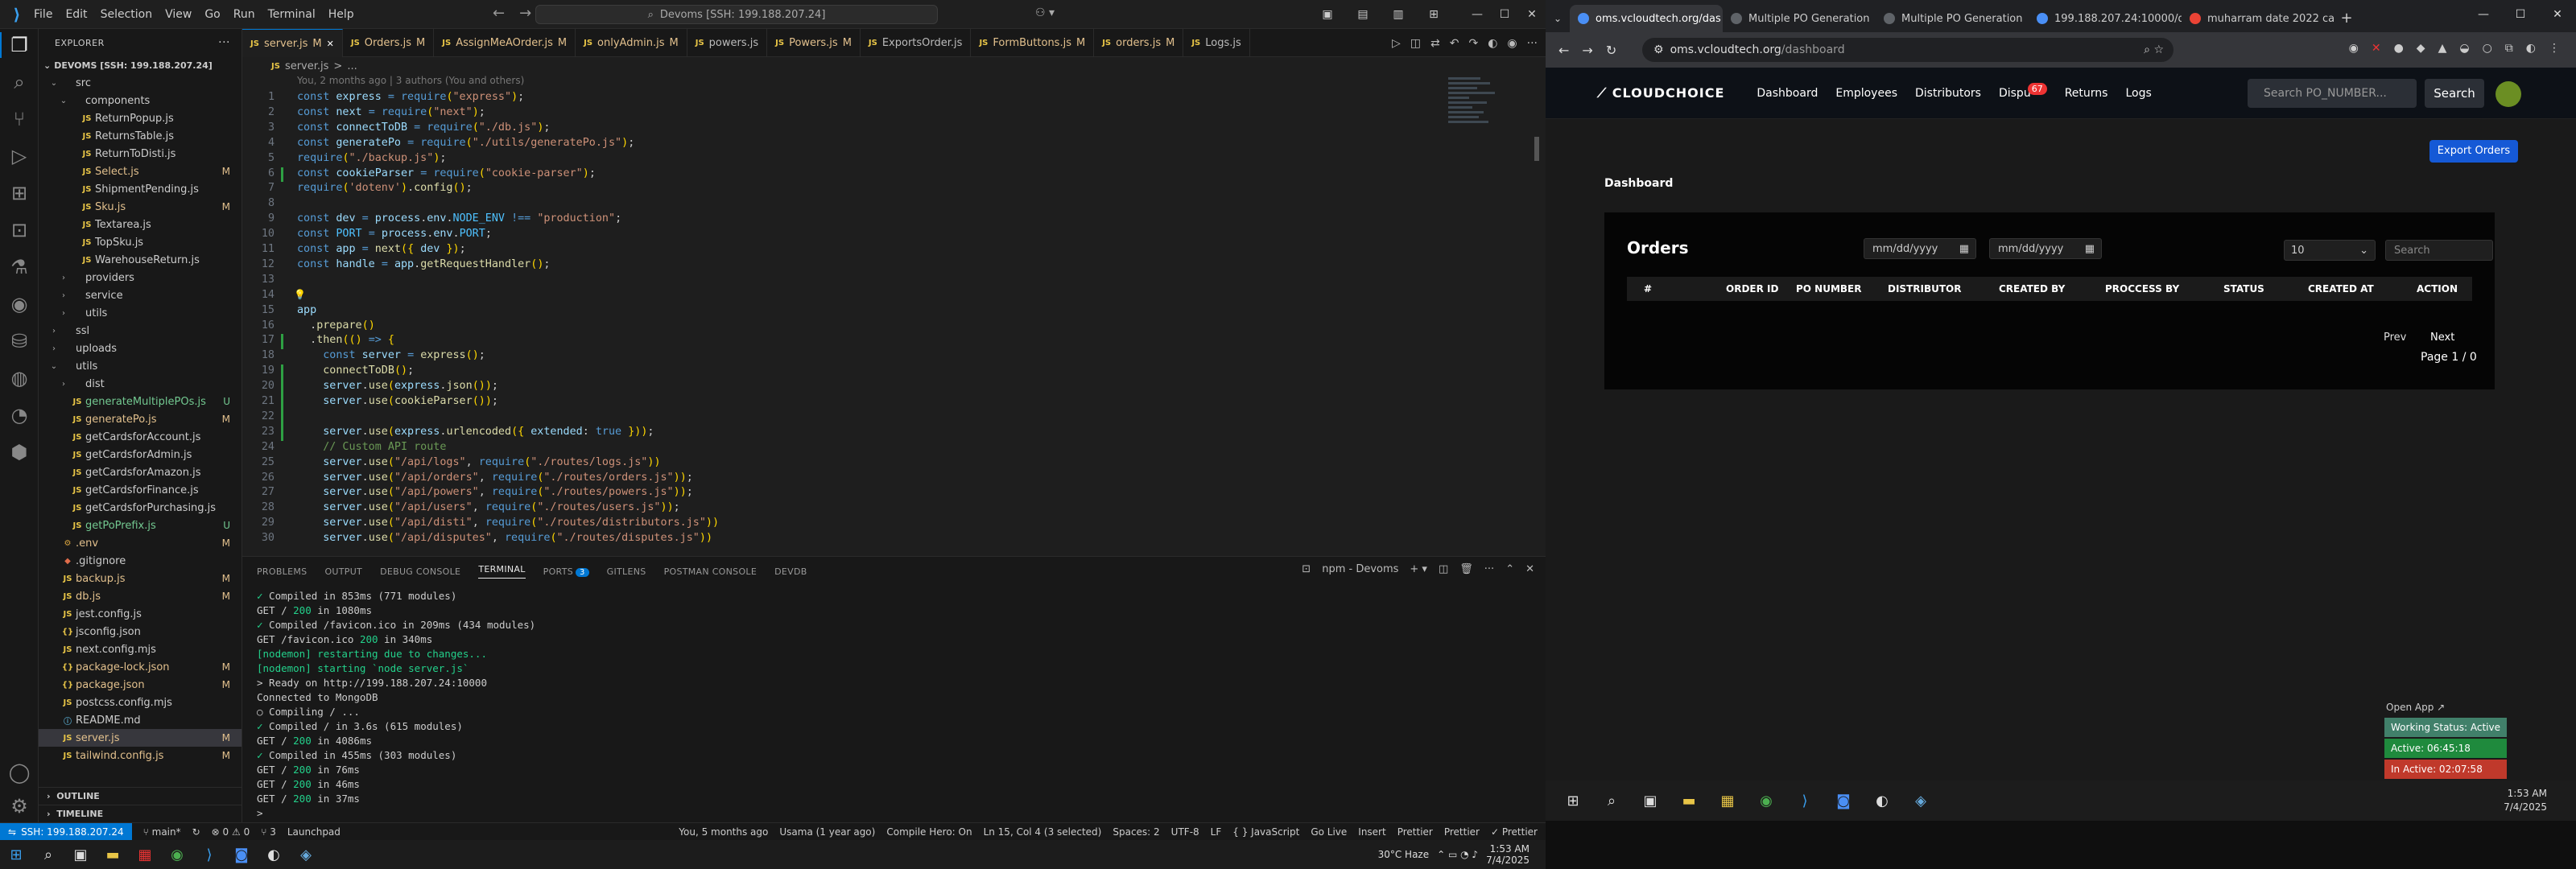 The image size is (2576, 869). Describe the element at coordinates (1396, 43) in the screenshot. I see `run-icon: ▷` at that location.